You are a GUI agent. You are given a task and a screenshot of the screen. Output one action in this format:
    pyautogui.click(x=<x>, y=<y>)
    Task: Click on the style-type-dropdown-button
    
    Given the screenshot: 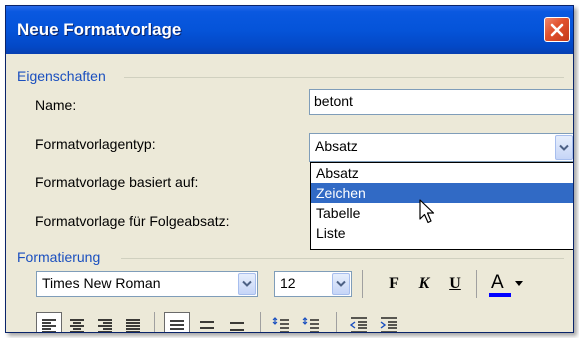 What is the action you would take?
    pyautogui.click(x=564, y=147)
    